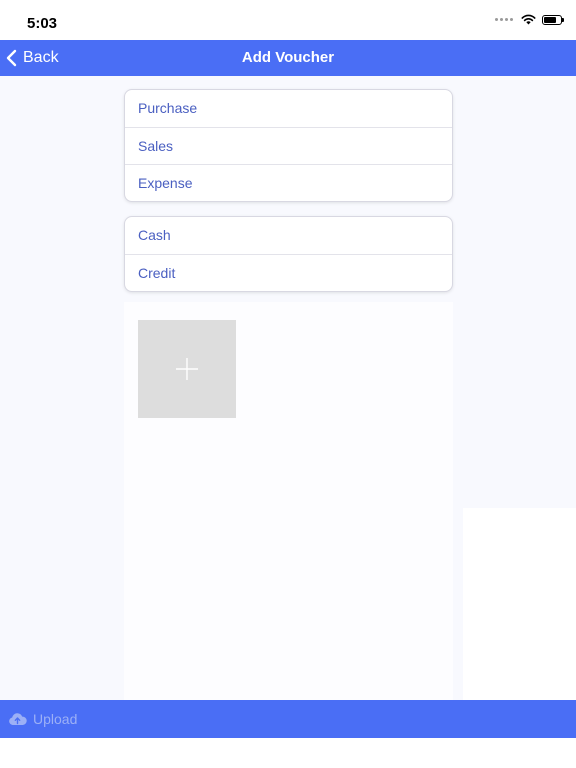  What do you see at coordinates (55, 719) in the screenshot?
I see `upload-label: Upload` at bounding box center [55, 719].